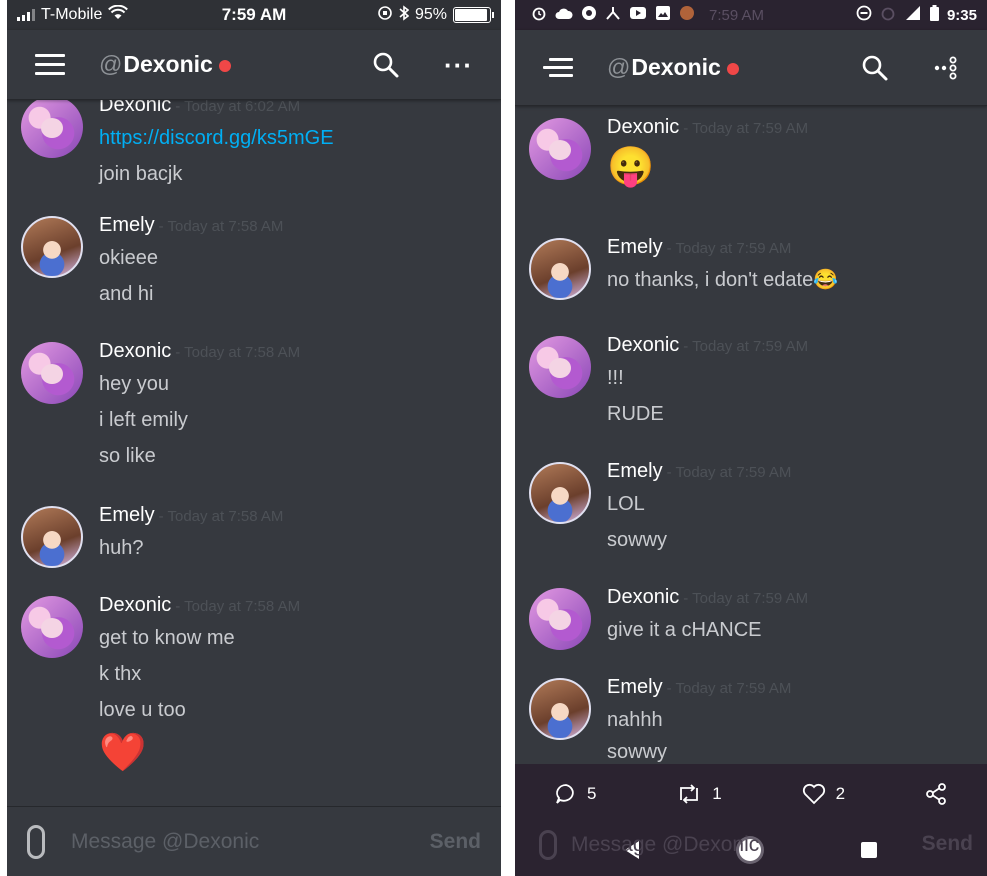 This screenshot has width=987, height=876. I want to click on heart-emoji: ❤️, so click(123, 753).